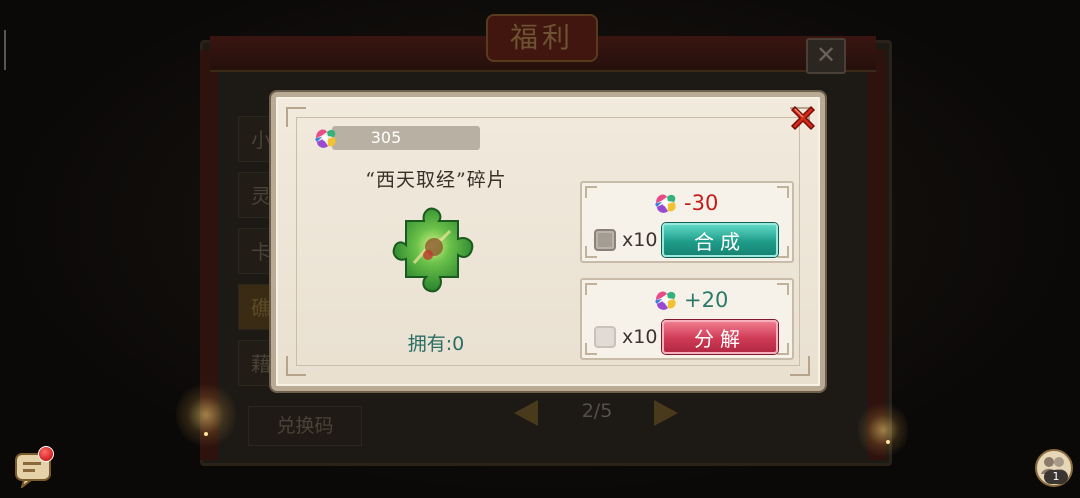  I want to click on welfare-title: 福利, so click(542, 38).